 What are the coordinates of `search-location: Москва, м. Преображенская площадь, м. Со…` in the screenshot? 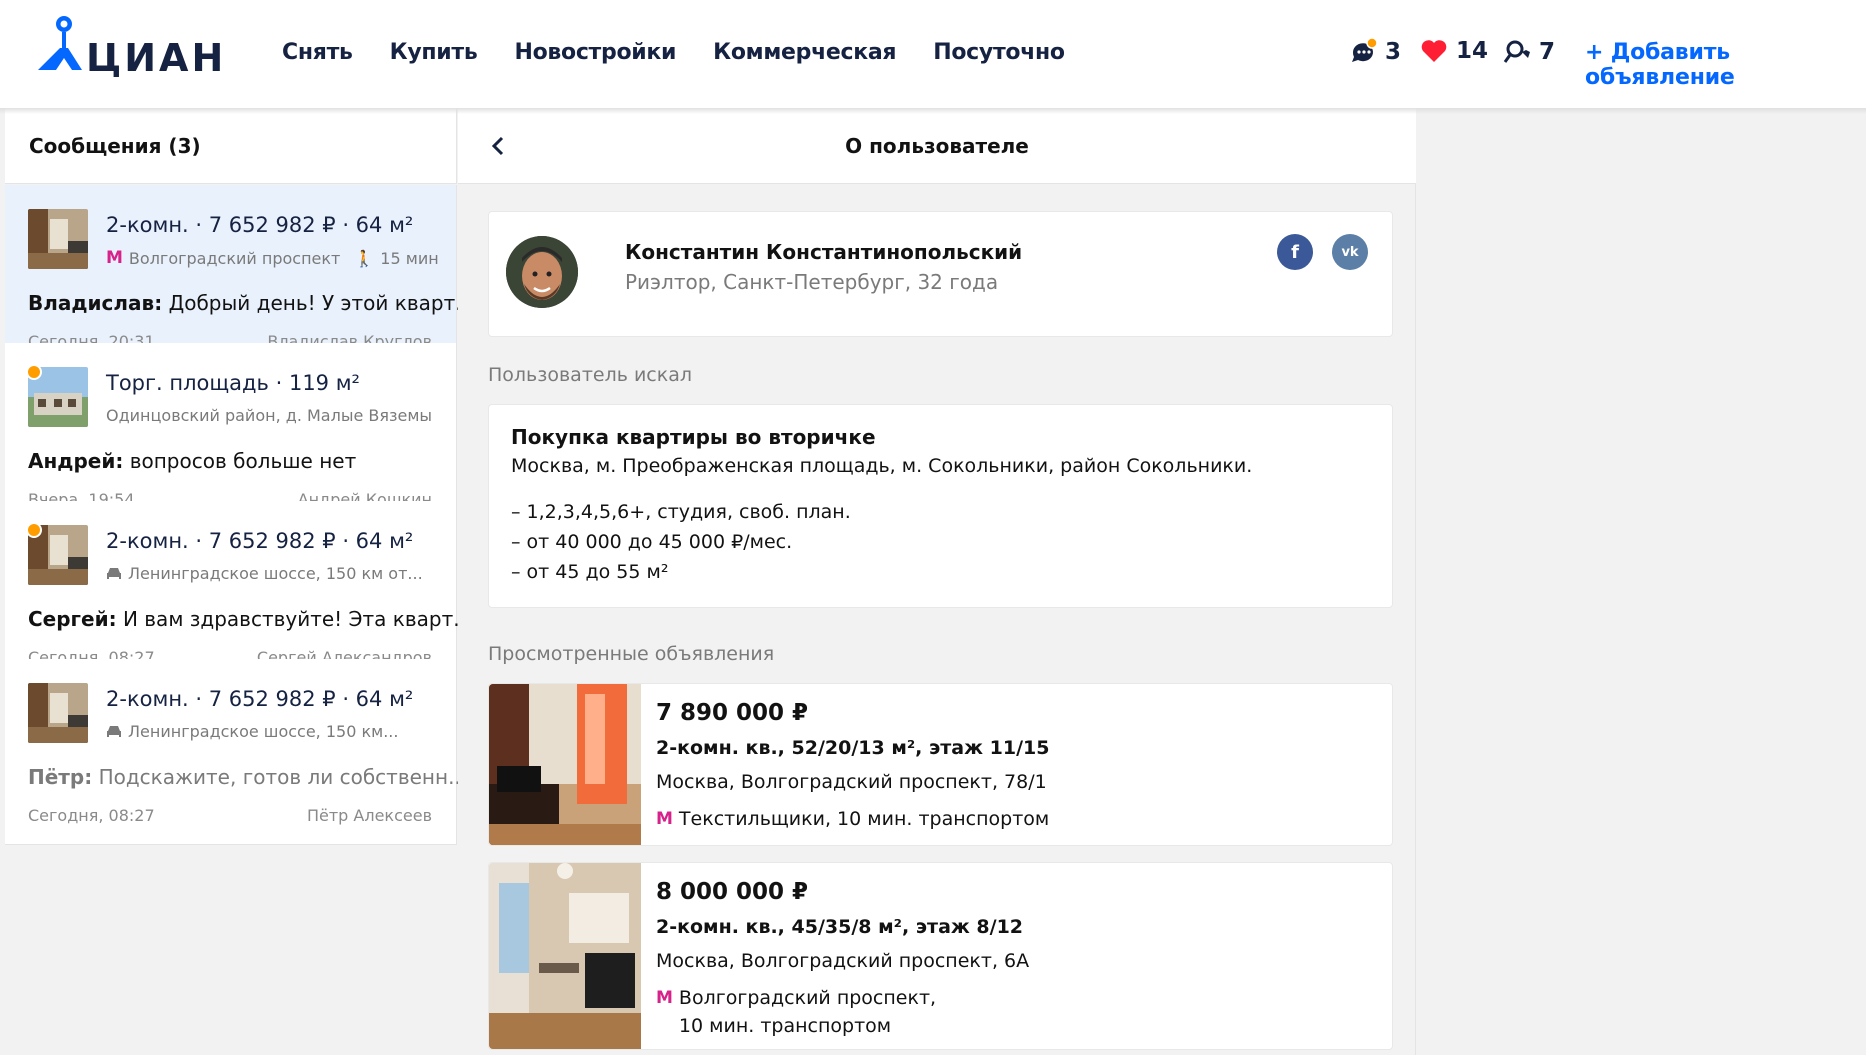 It's located at (882, 466).